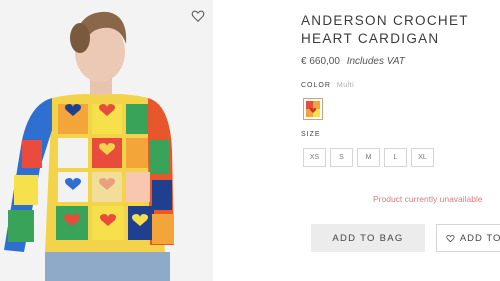  I want to click on price-row: € 660,00 Includes VAT, so click(353, 61).